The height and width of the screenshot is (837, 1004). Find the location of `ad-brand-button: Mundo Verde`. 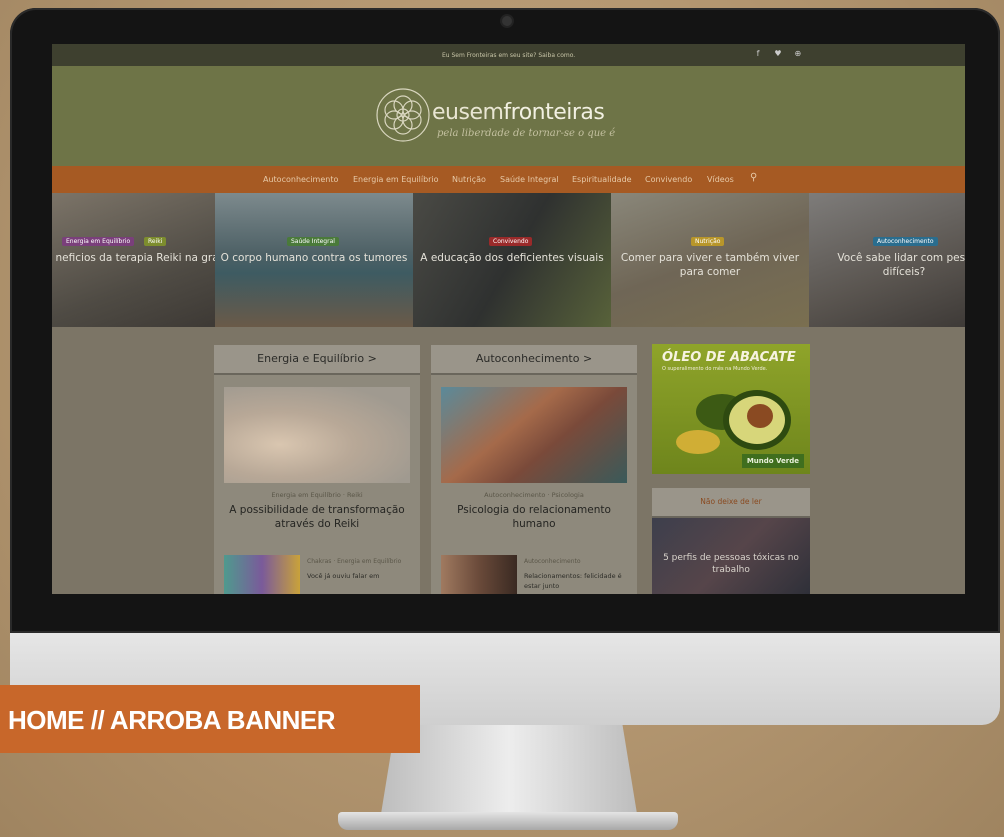

ad-brand-button: Mundo Verde is located at coordinates (772, 461).